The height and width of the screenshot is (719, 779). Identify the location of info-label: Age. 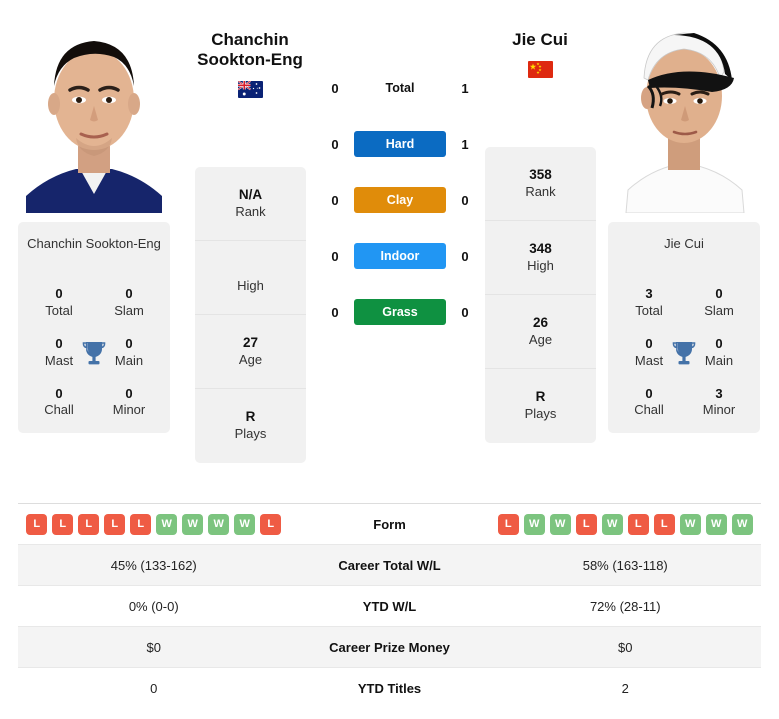
(250, 359).